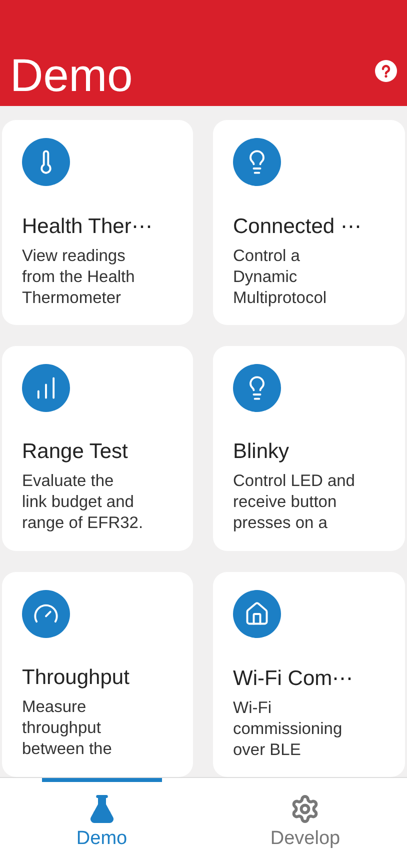 This screenshot has height=866, width=407. I want to click on thermometer-icon, so click(46, 162).